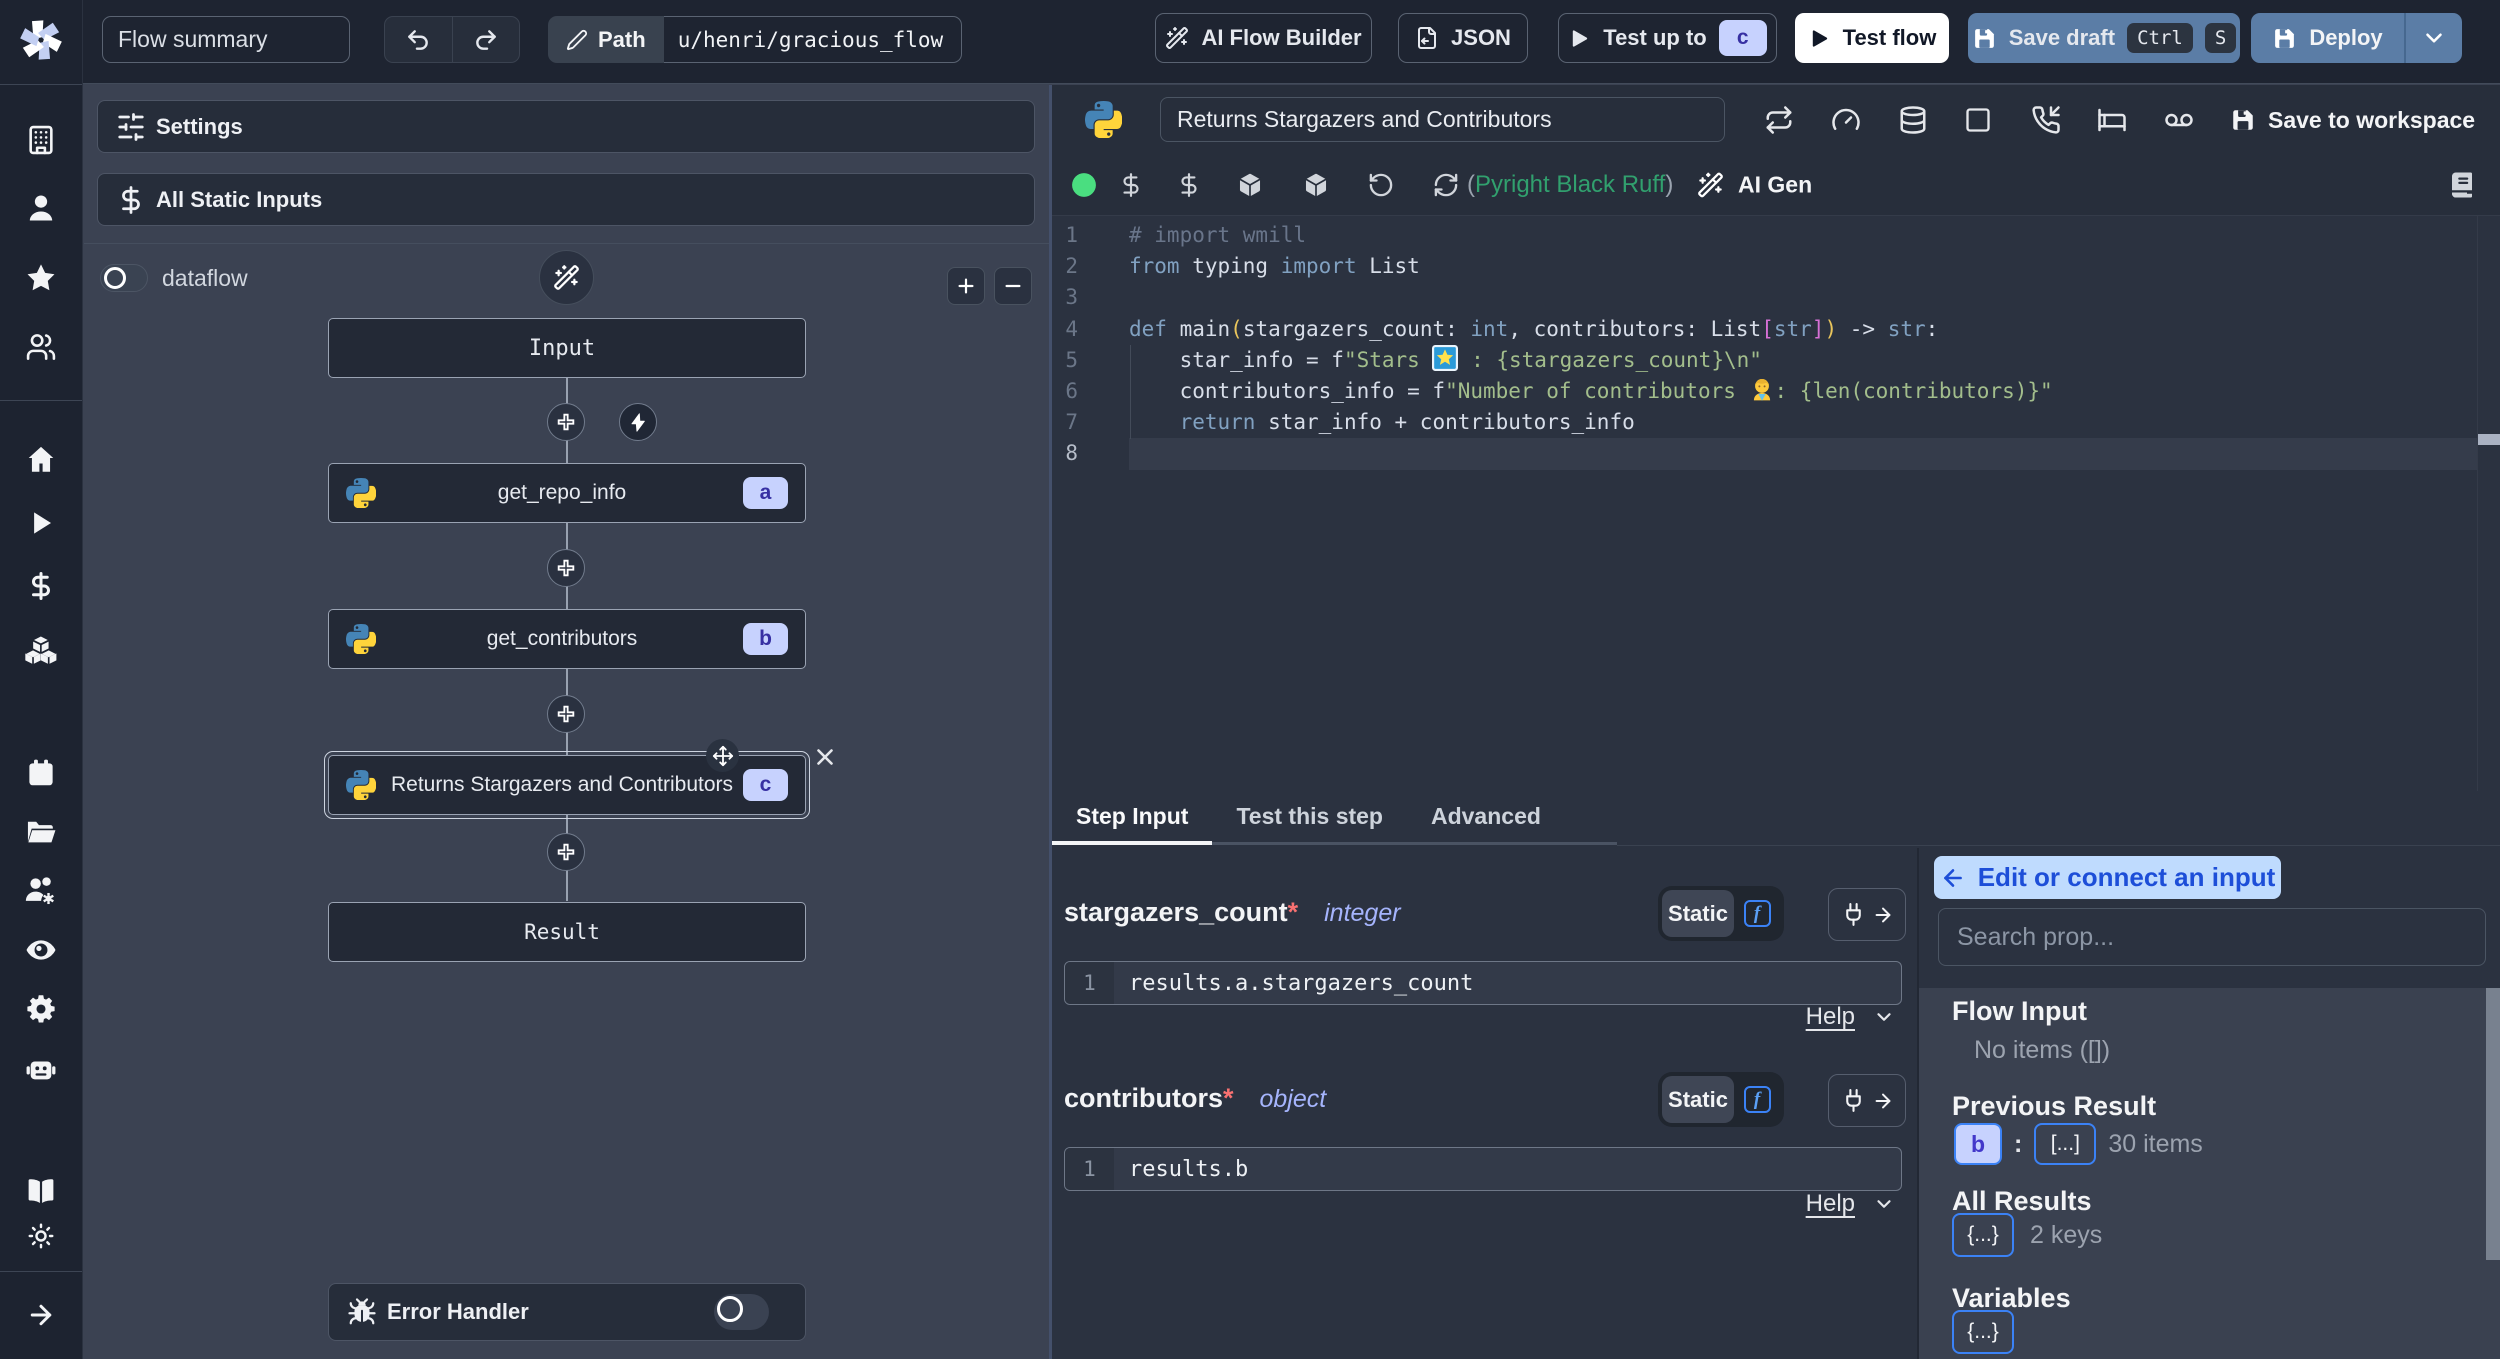 The image size is (2500, 1359). I want to click on trigger-bolt-button, so click(638, 422).